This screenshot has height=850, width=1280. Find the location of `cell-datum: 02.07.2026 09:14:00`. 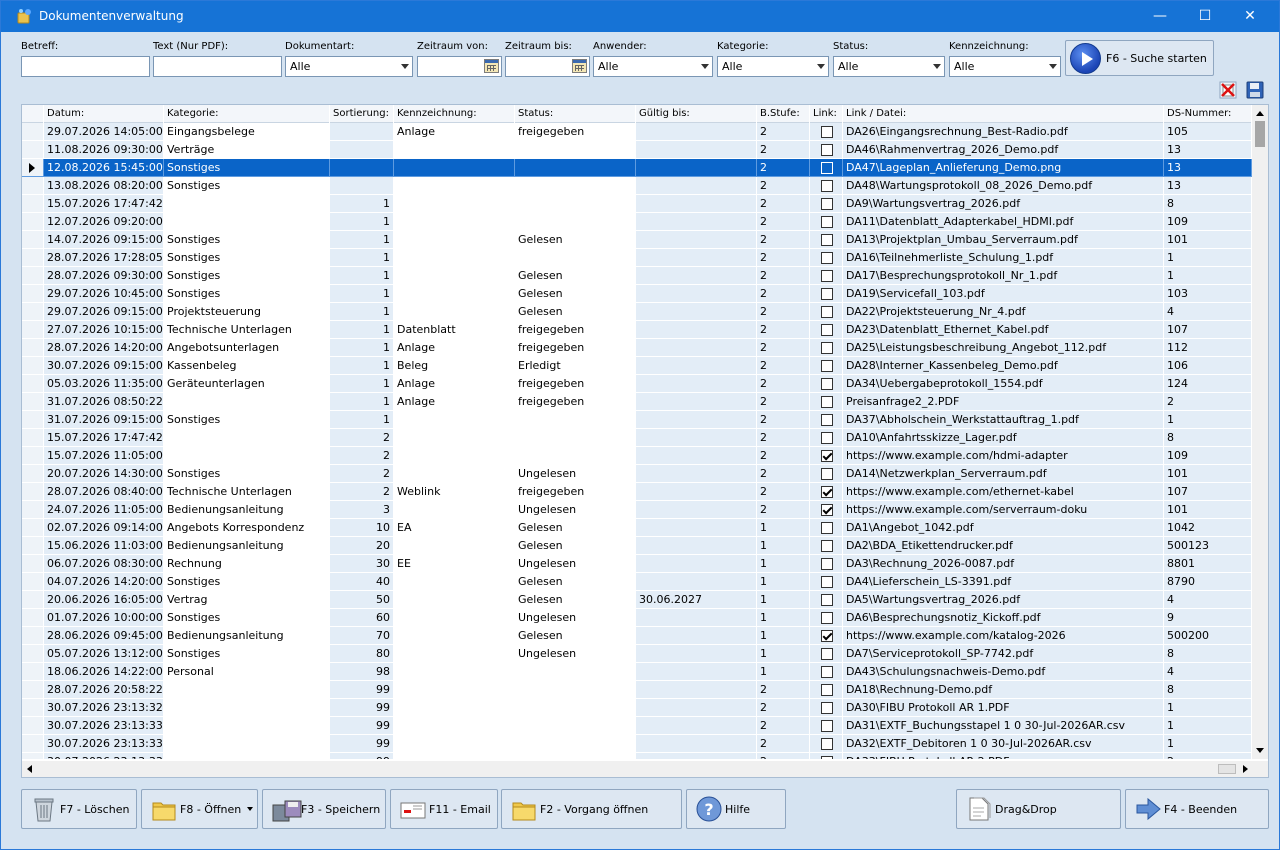

cell-datum: 02.07.2026 09:14:00 is located at coordinates (104, 528).